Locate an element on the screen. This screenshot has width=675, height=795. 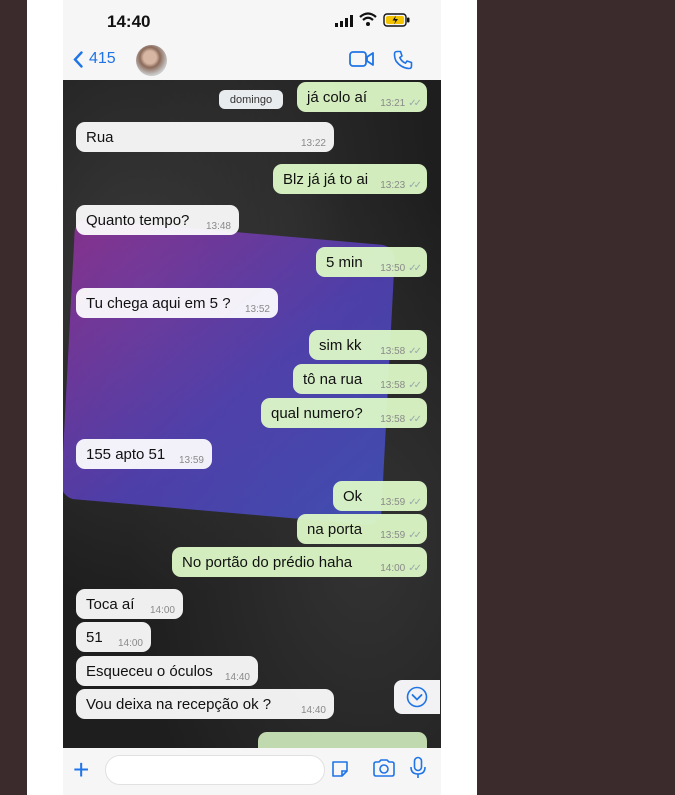
message-incoming: Toca aí 14:00 is located at coordinates (129, 604).